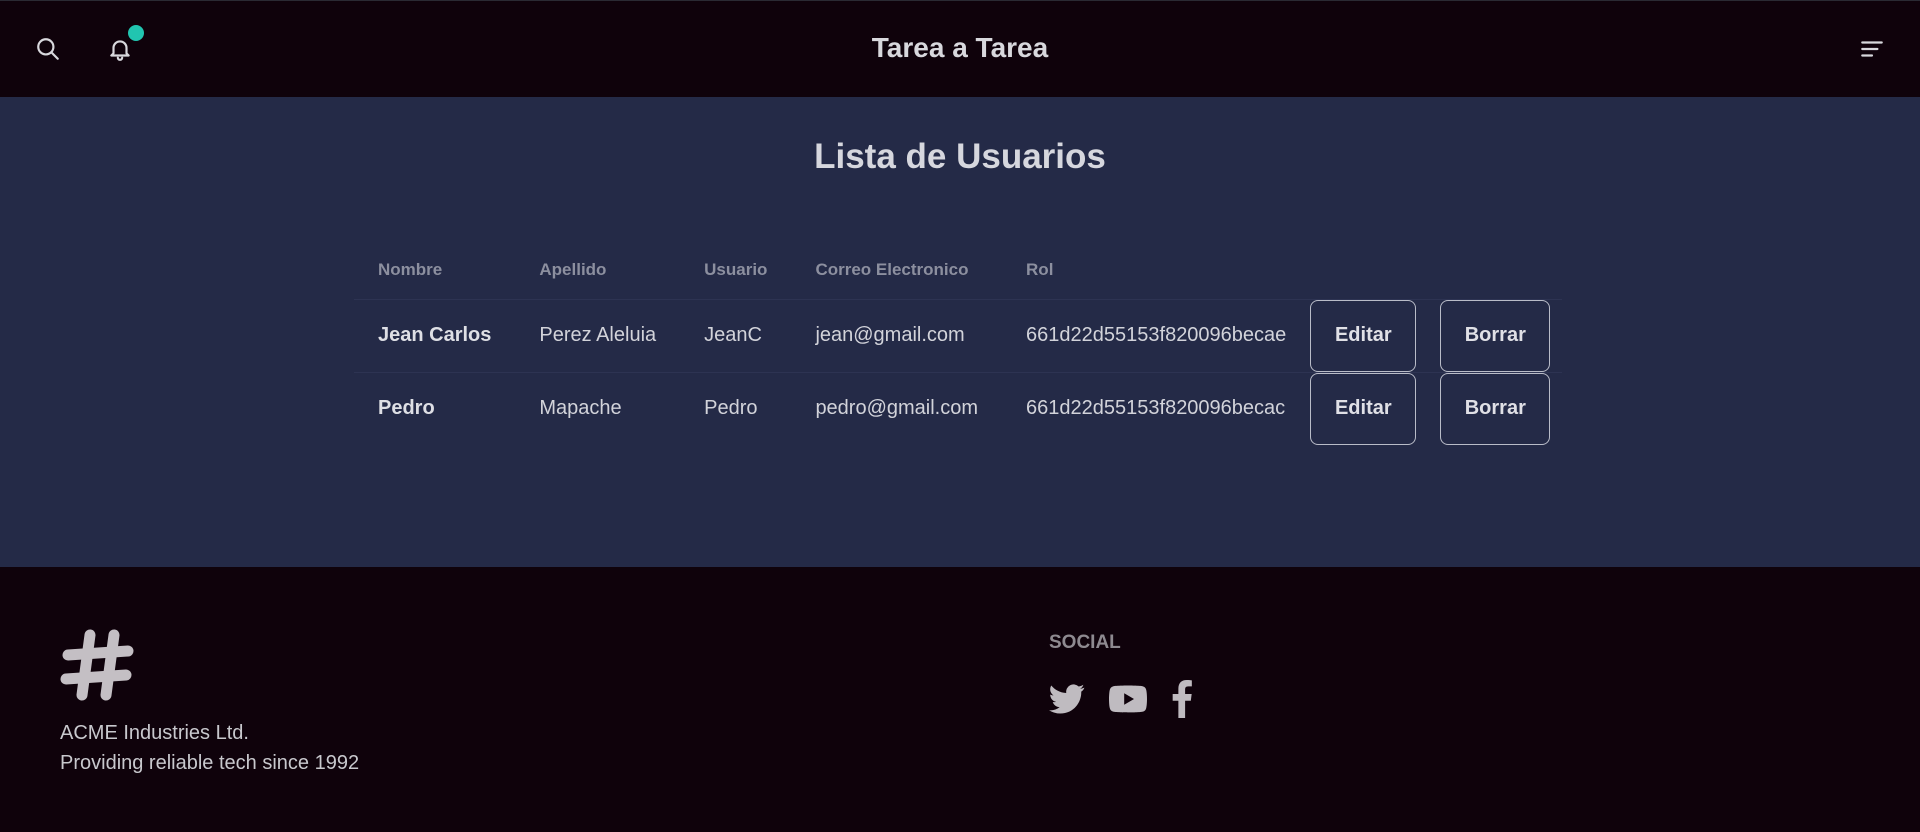 The width and height of the screenshot is (1920, 832). Describe the element at coordinates (897, 336) in the screenshot. I see `cell-correo: jean@gmail.com` at that location.